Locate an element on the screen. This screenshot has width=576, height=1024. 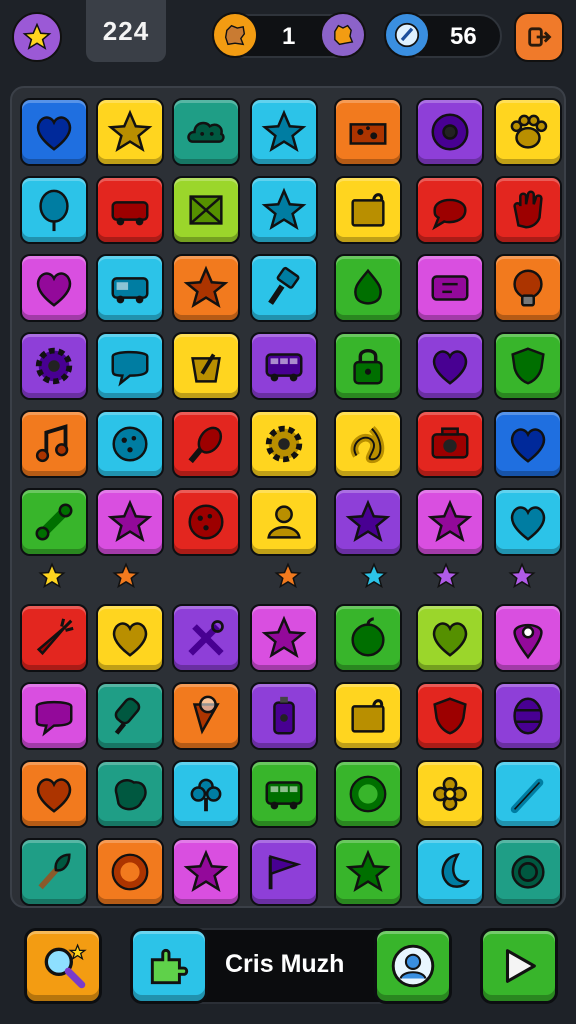
top-tile-r1-c3 is located at coordinates (206, 132).